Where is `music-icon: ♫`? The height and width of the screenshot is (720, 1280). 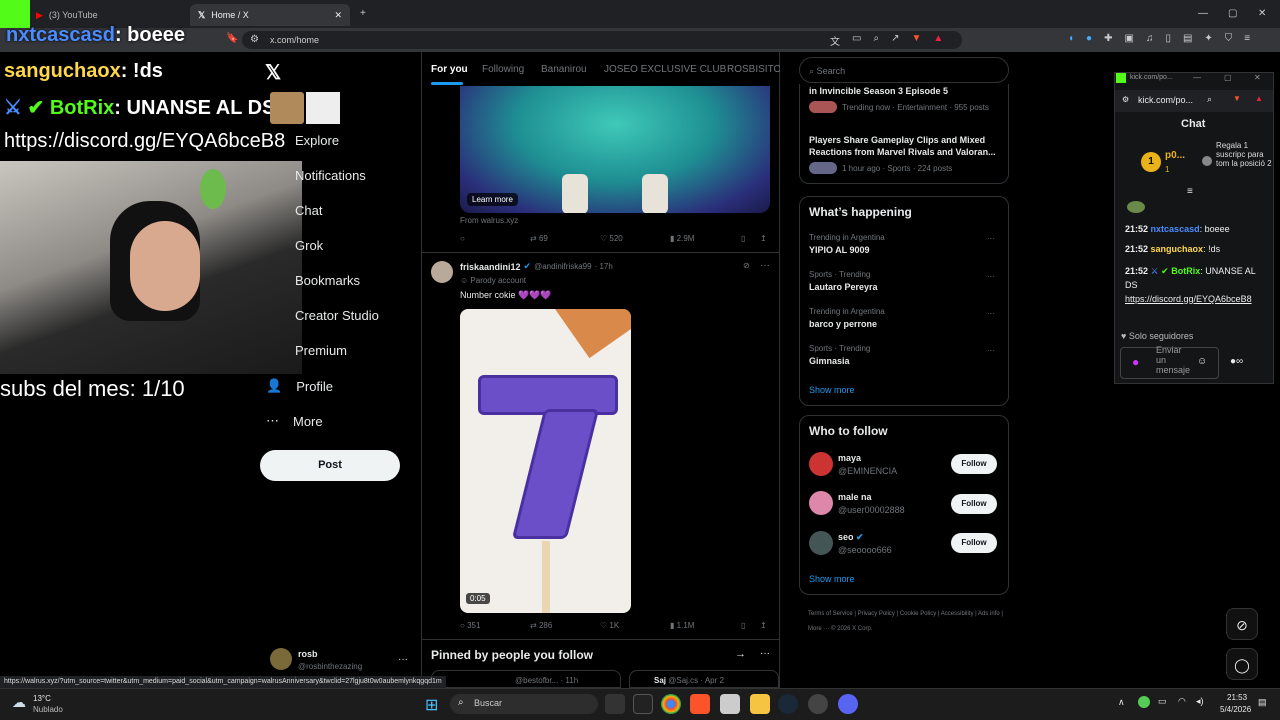 music-icon: ♫ is located at coordinates (1150, 38).